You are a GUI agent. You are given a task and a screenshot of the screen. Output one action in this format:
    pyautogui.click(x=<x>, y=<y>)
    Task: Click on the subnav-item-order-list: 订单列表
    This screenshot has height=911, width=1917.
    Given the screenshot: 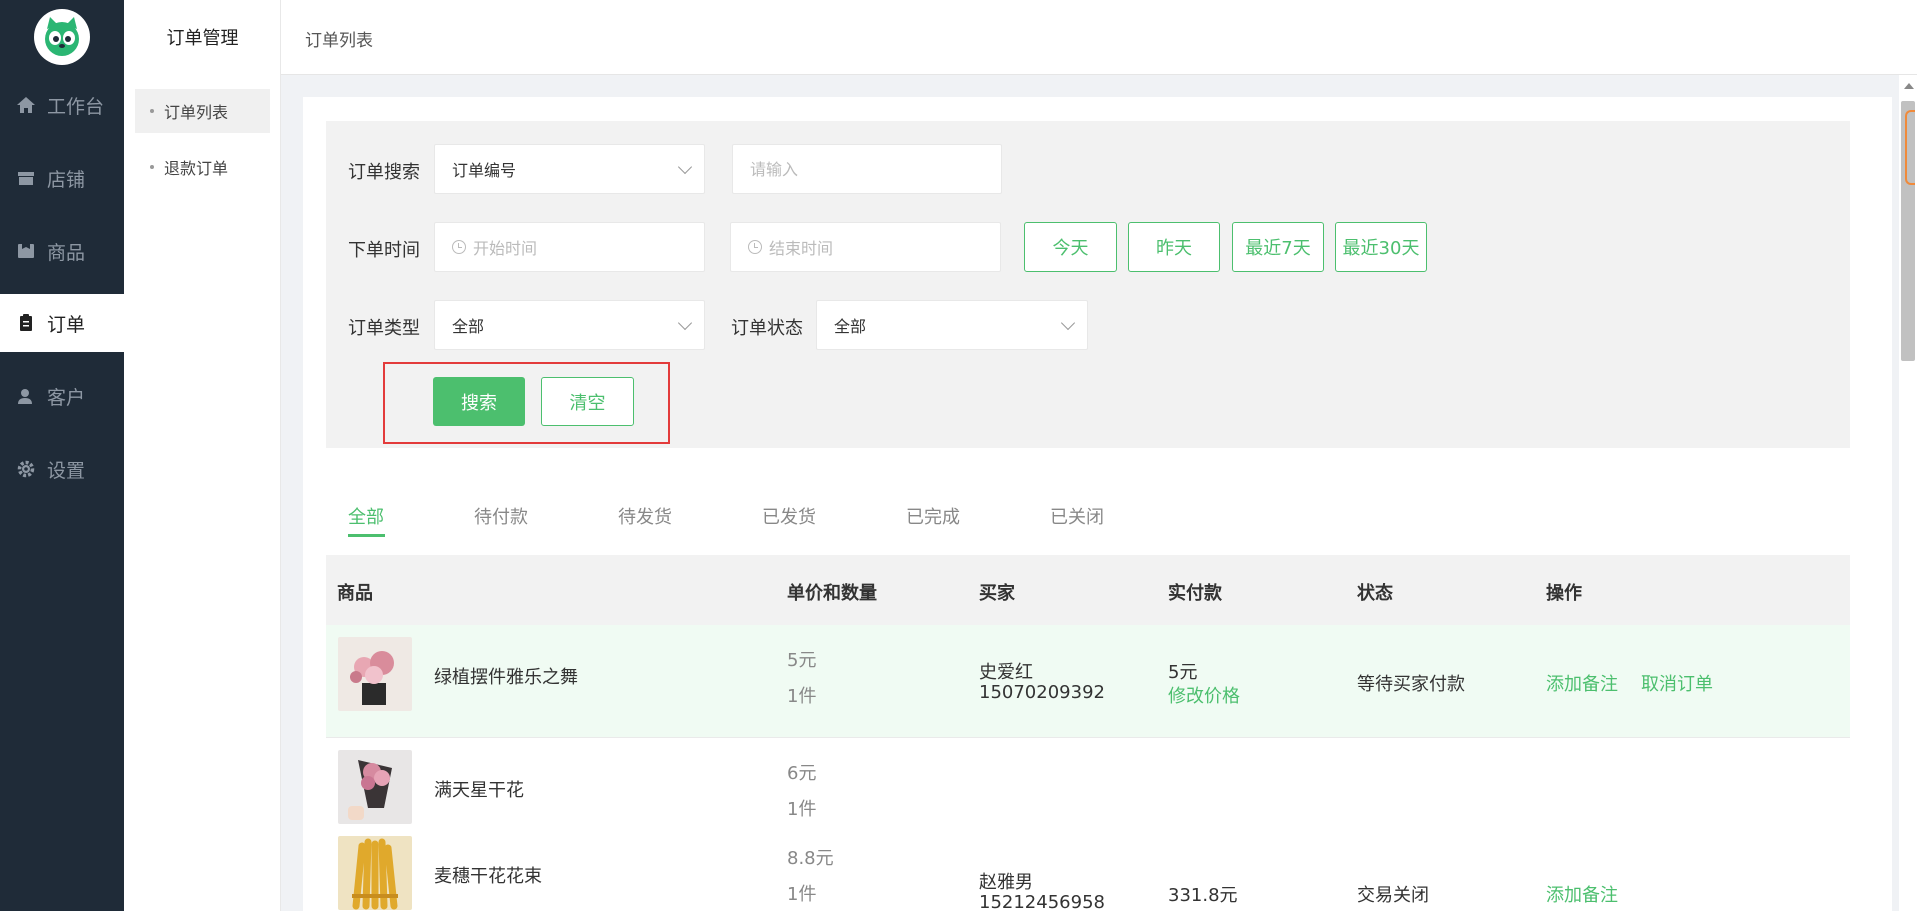 What is the action you would take?
    pyautogui.click(x=202, y=111)
    